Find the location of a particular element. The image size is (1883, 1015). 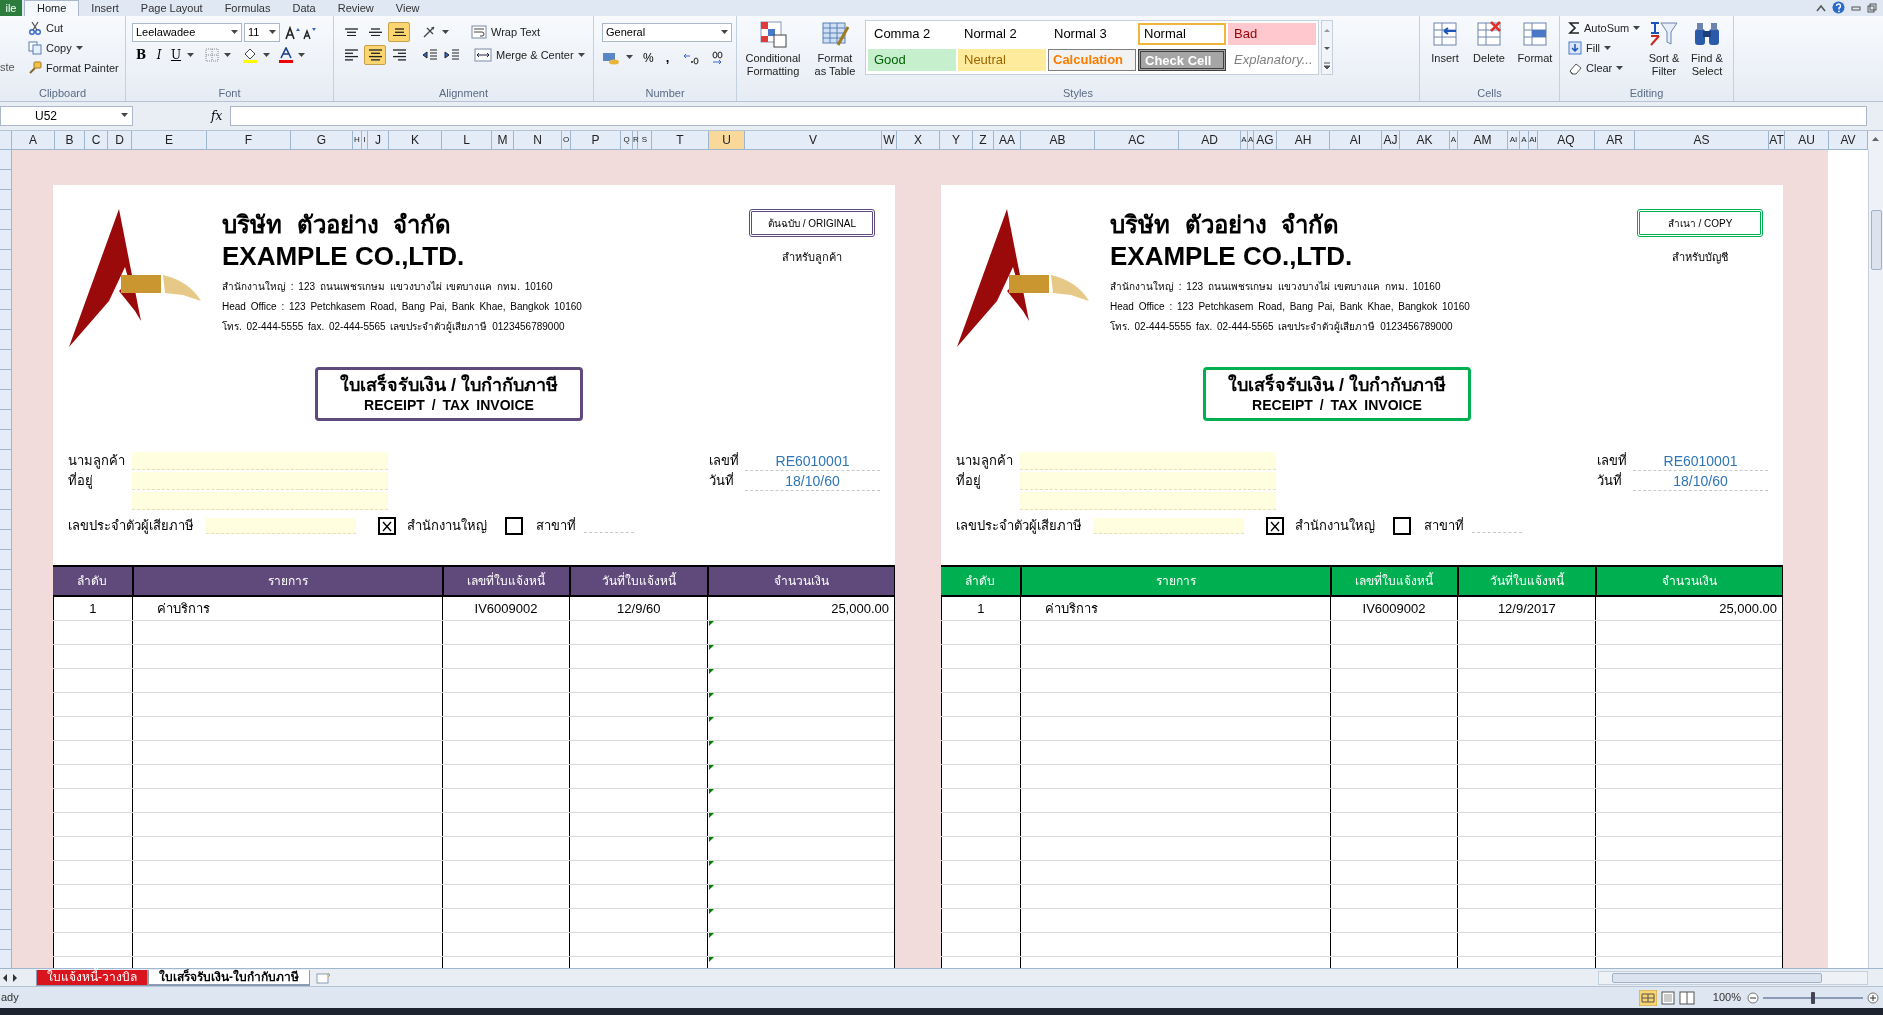

ribbon-tab: Insert is located at coordinates (105, 8).